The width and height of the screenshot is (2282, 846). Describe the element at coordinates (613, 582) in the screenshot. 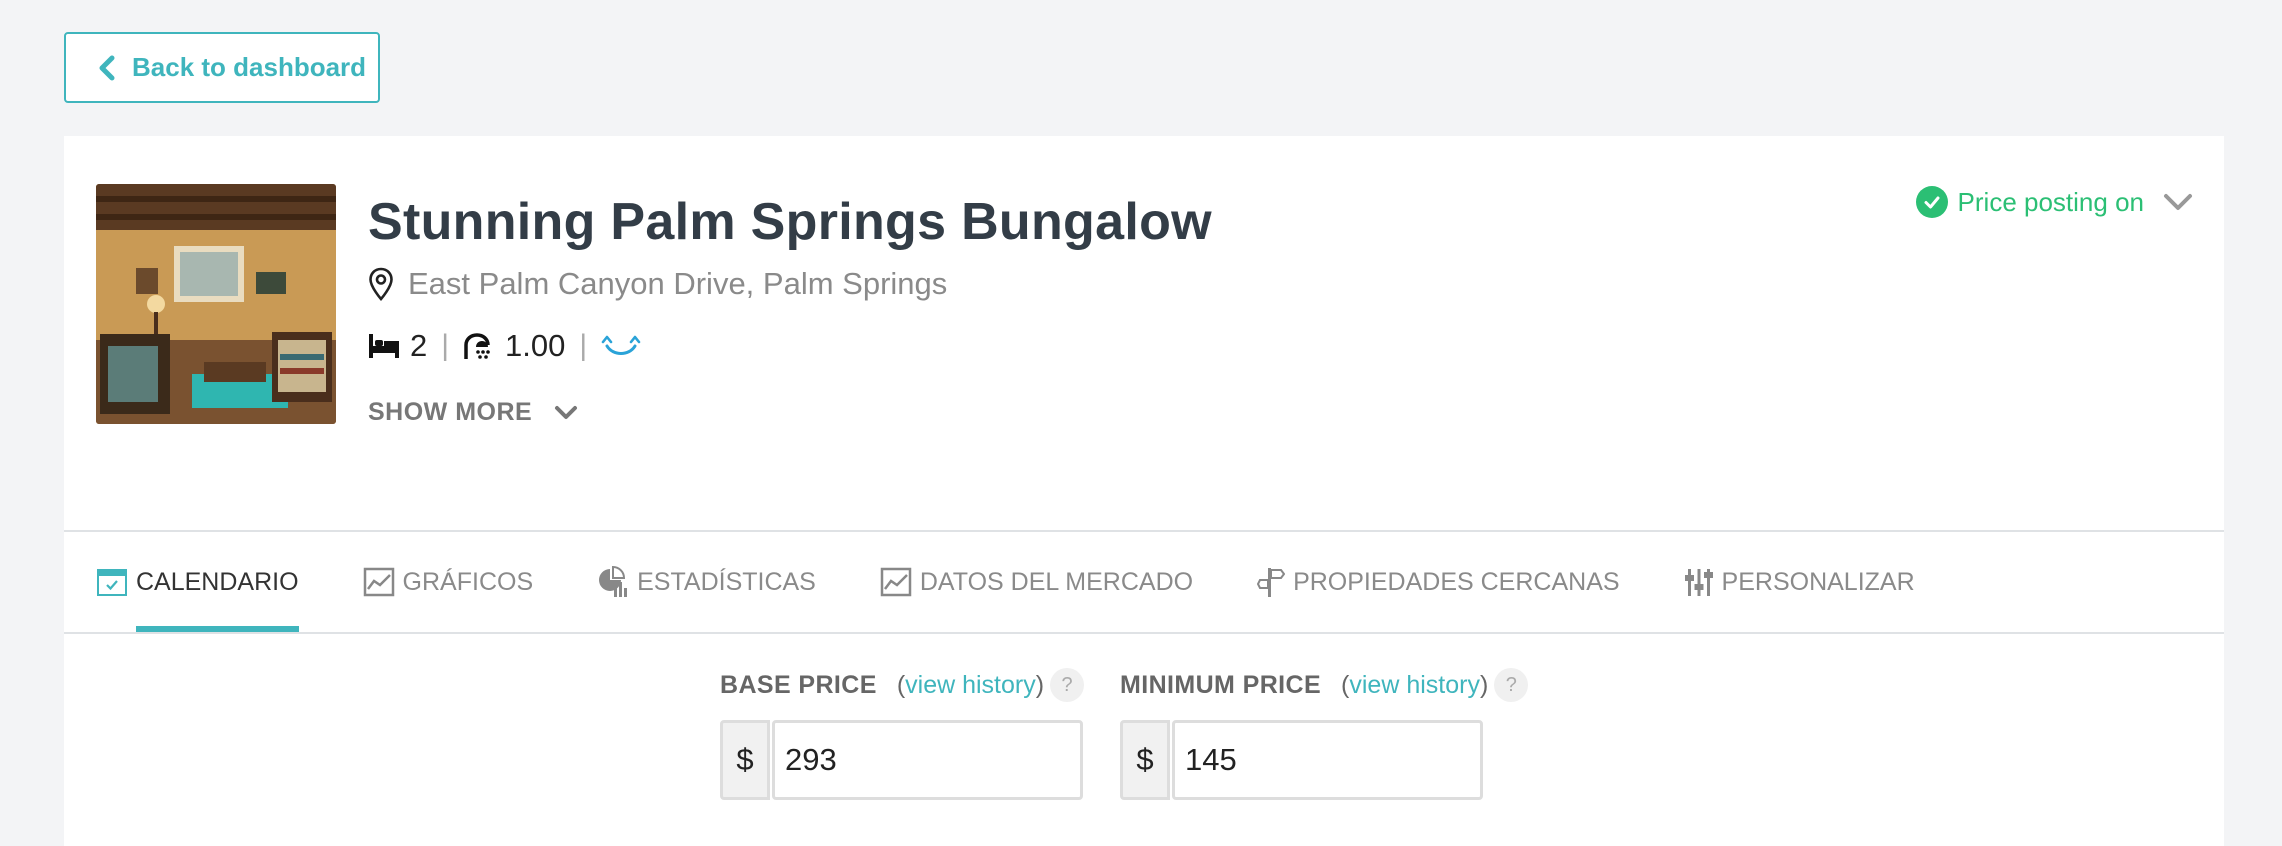

I see `stats-icon` at that location.